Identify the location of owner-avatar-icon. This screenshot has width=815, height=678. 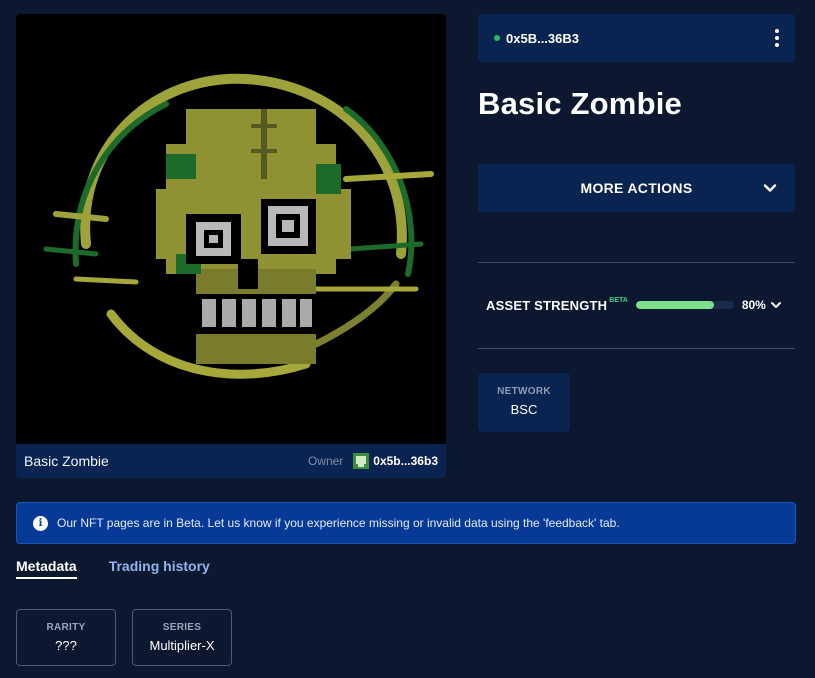
(361, 461).